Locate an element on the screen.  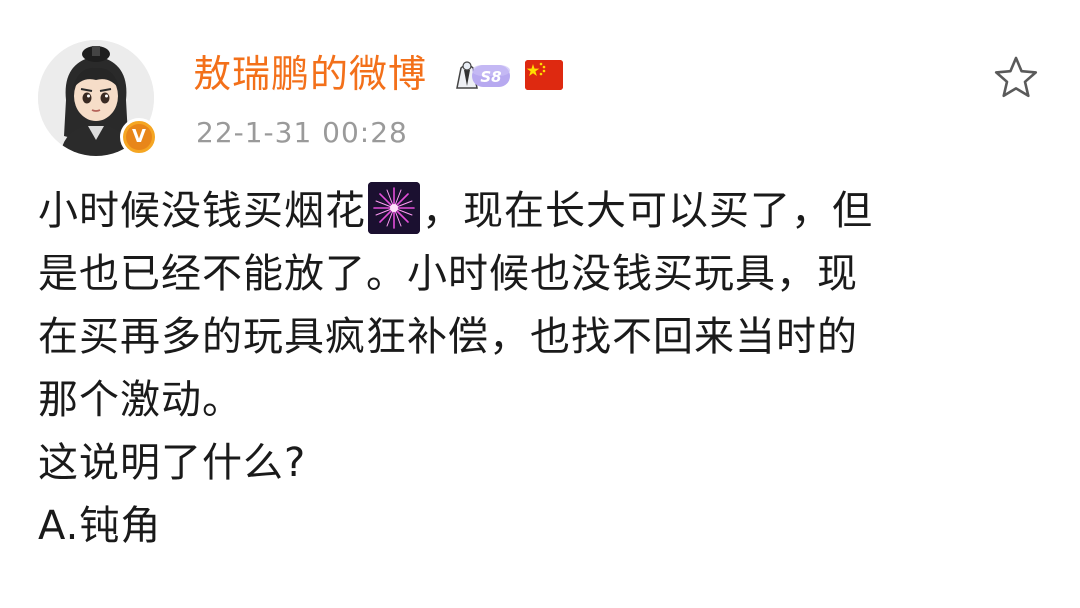
post-line-1: 小时候没钱买烟花 ，现在长大可以买了，但 is located at coordinates (538, 211).